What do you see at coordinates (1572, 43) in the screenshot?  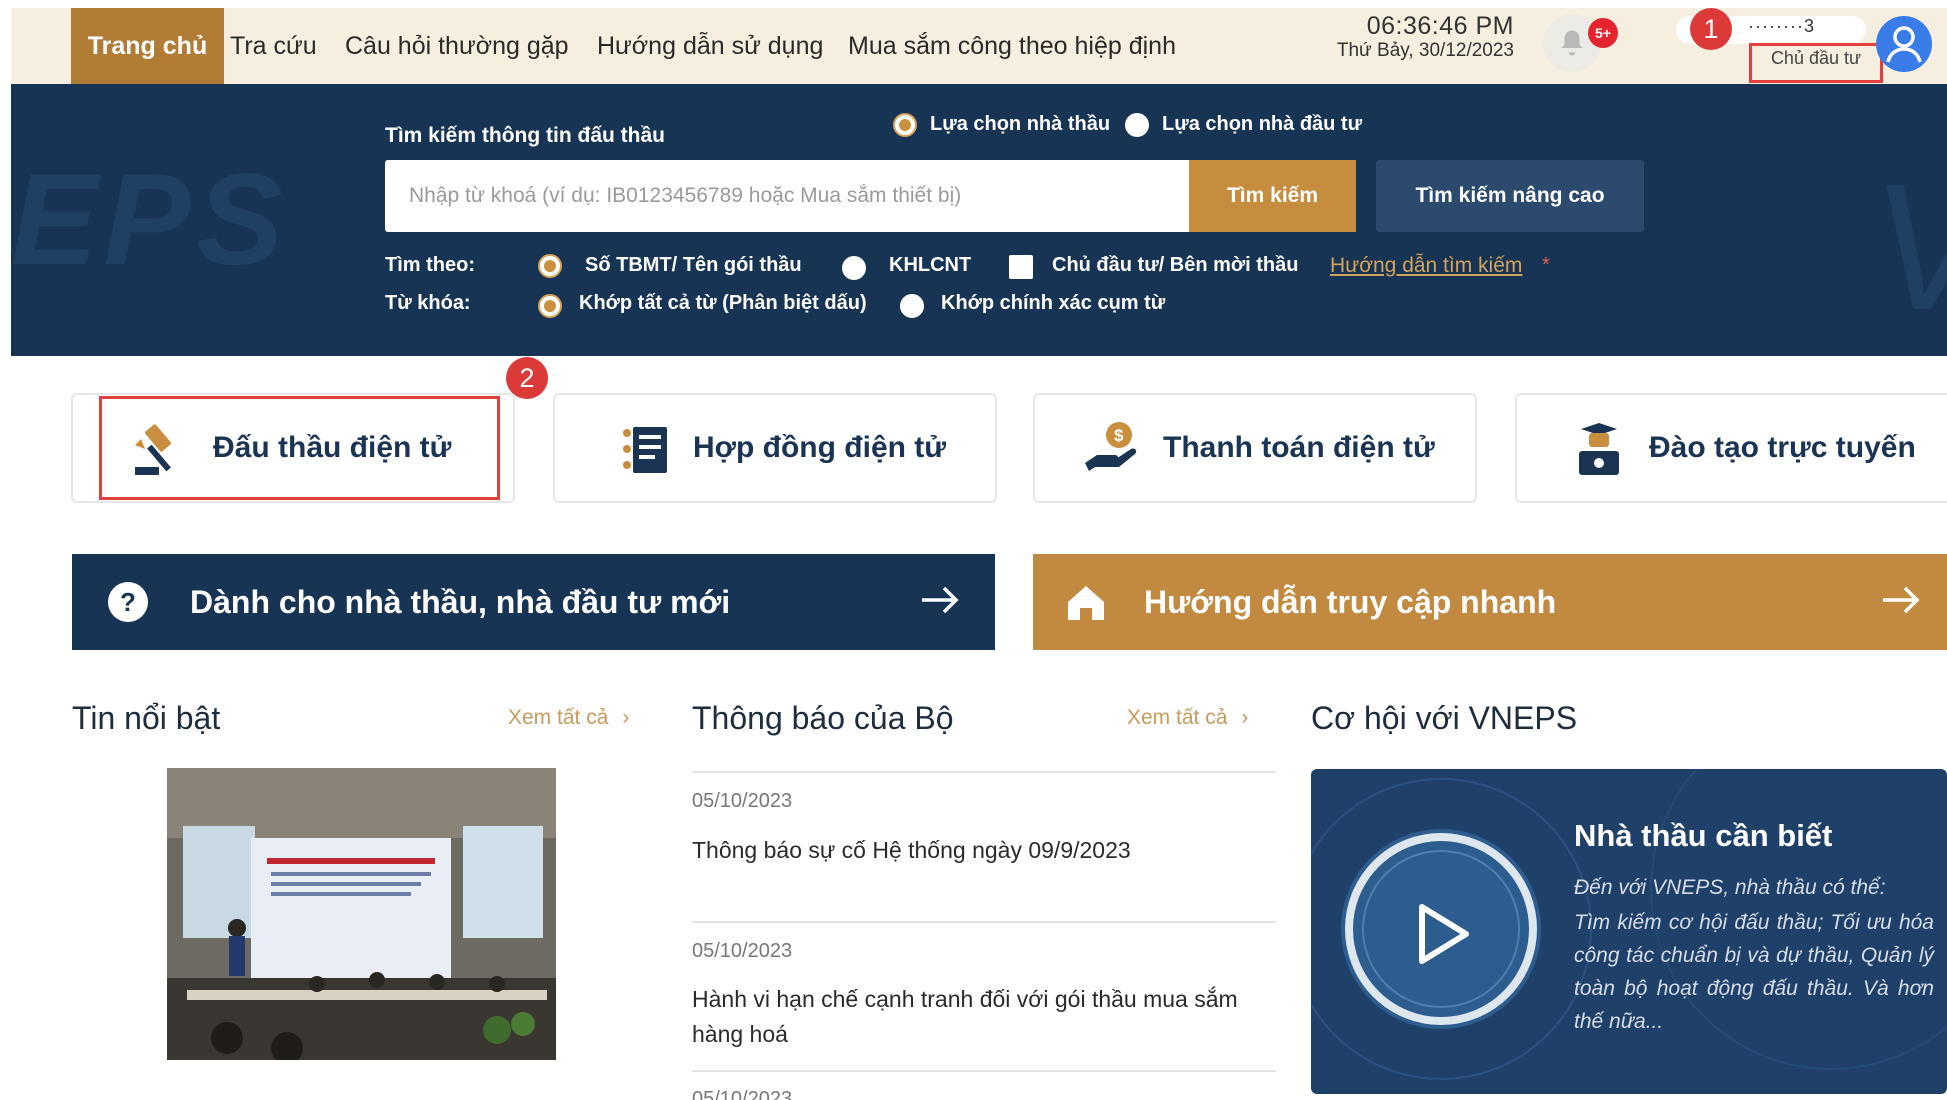 I see `bell-icon` at bounding box center [1572, 43].